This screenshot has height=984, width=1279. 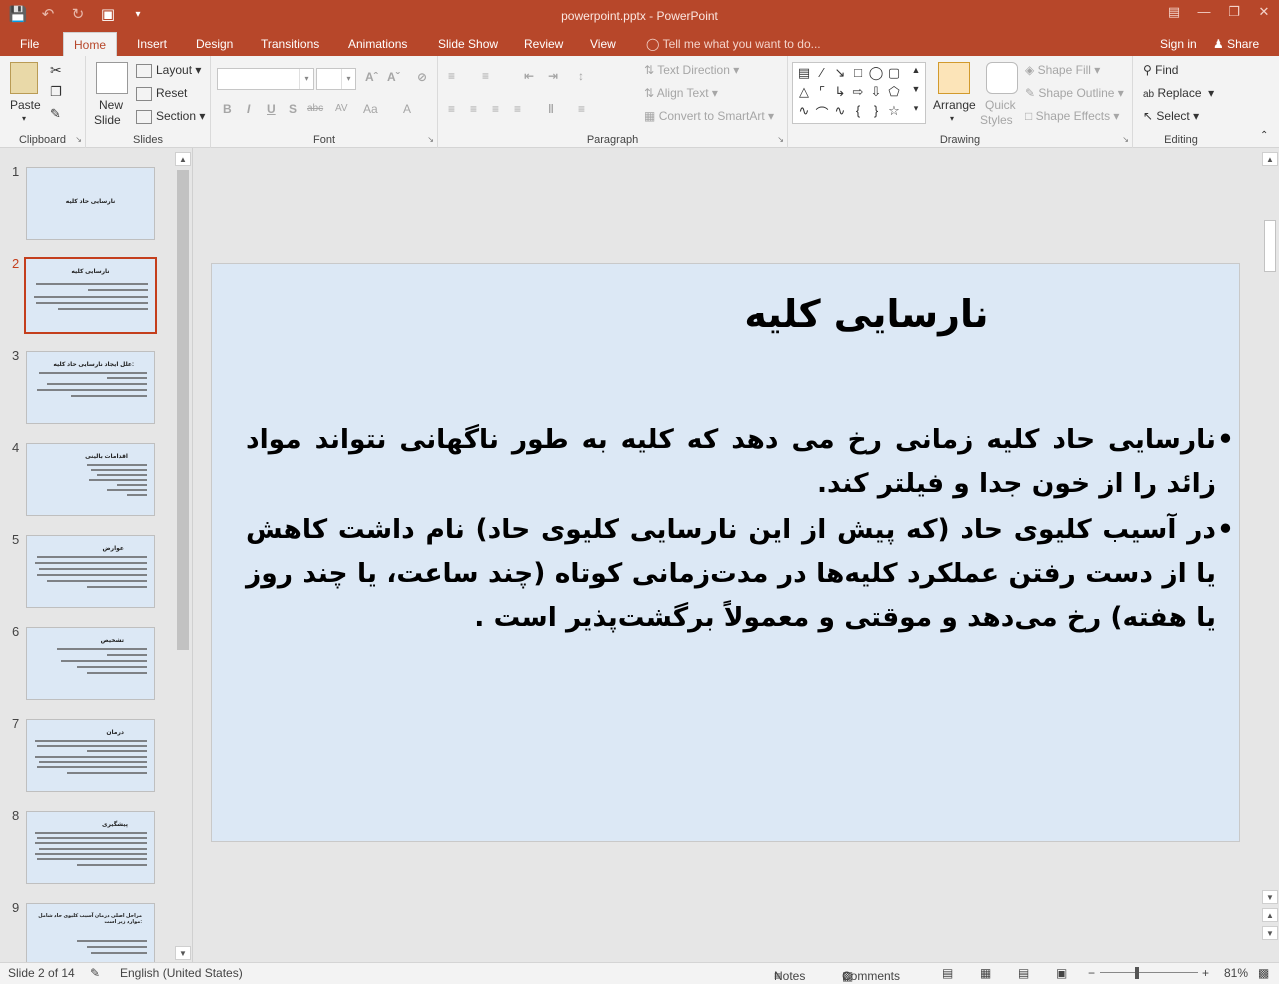 I want to click on zoom-slider, so click(x=1149, y=972).